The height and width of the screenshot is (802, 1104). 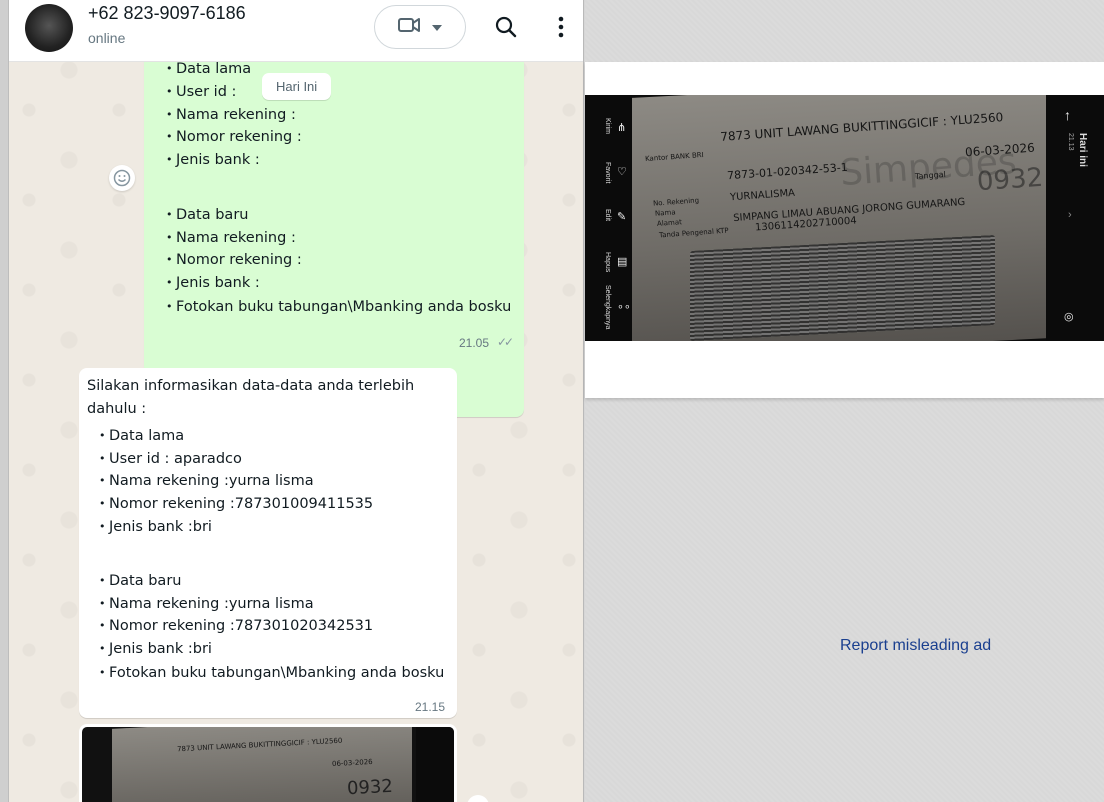 I want to click on lens-icon: ◎, so click(x=1069, y=316).